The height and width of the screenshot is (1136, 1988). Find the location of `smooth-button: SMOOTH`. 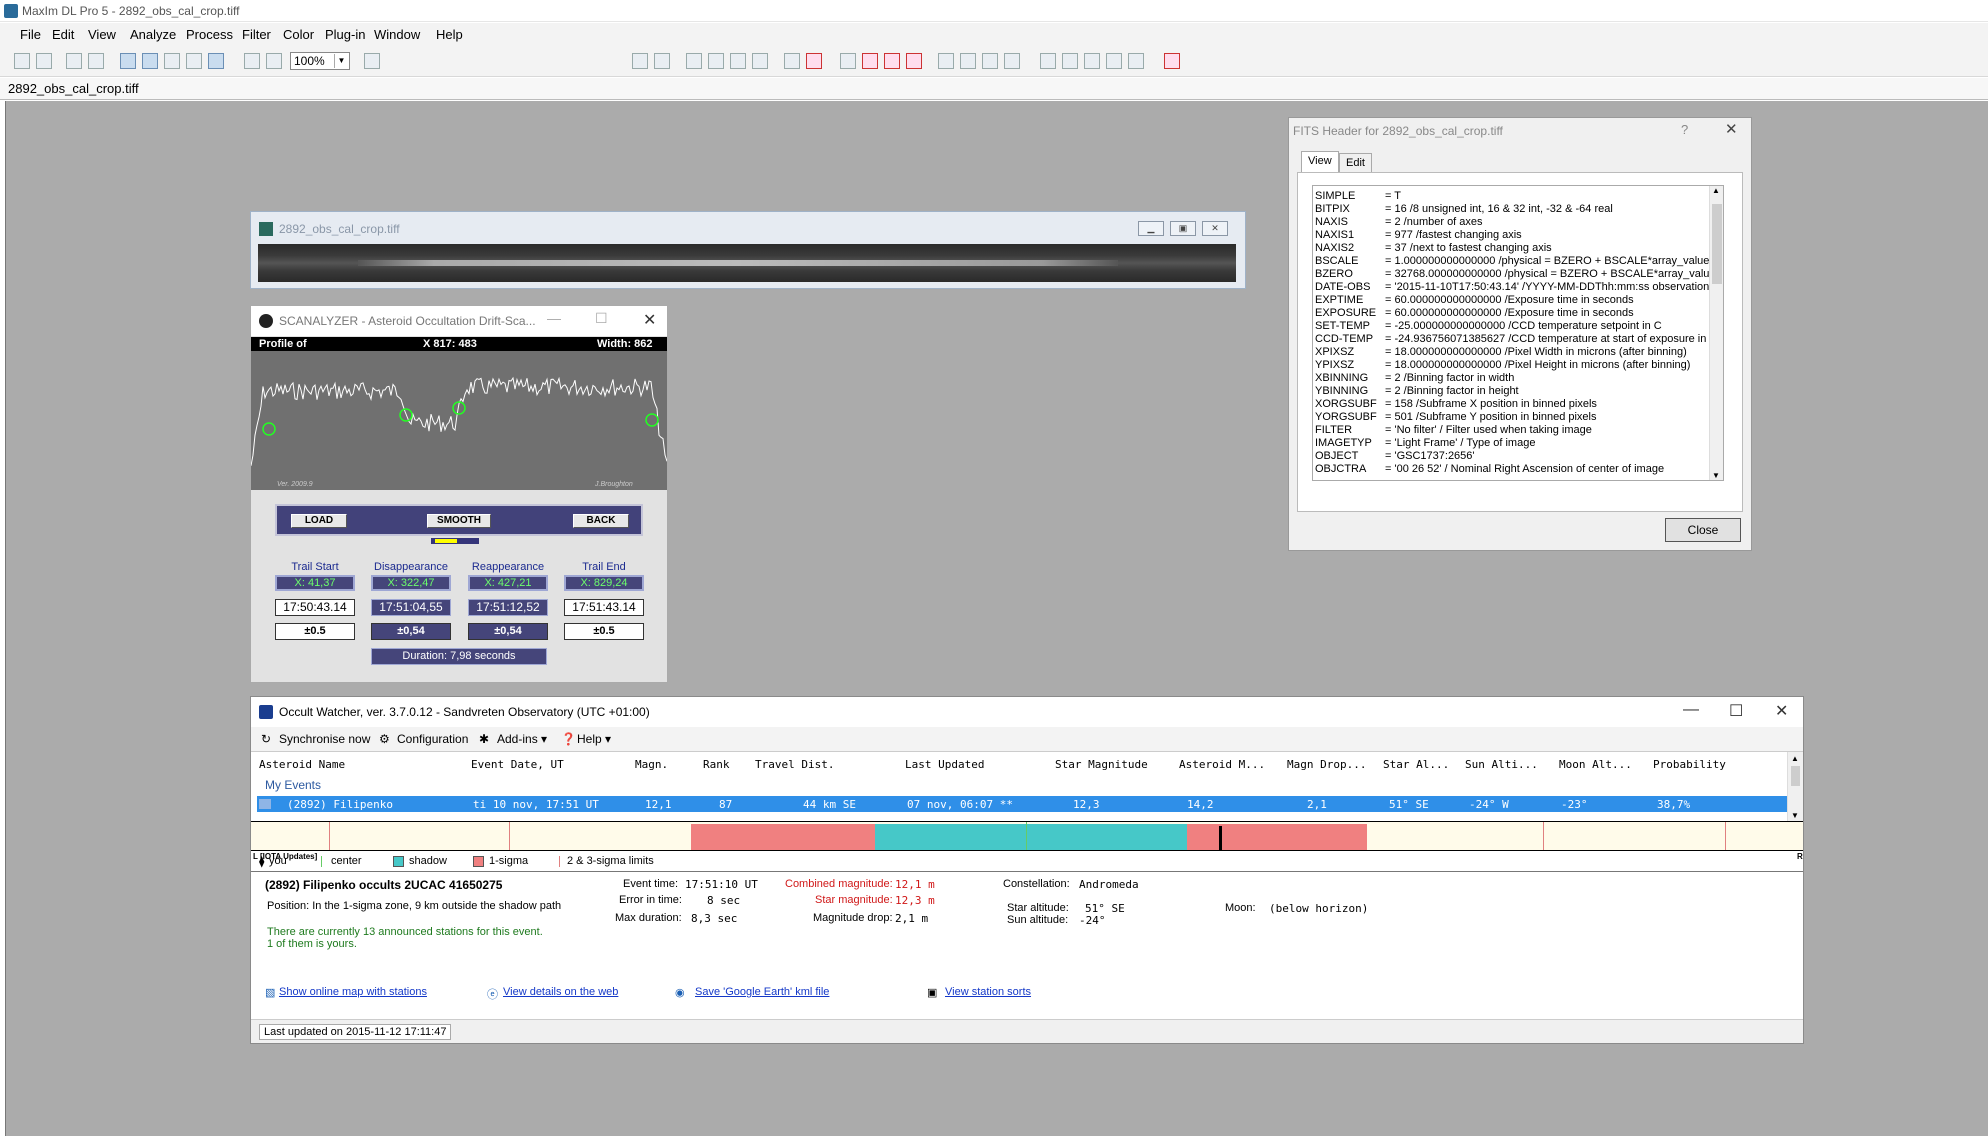

smooth-button: SMOOTH is located at coordinates (459, 521).